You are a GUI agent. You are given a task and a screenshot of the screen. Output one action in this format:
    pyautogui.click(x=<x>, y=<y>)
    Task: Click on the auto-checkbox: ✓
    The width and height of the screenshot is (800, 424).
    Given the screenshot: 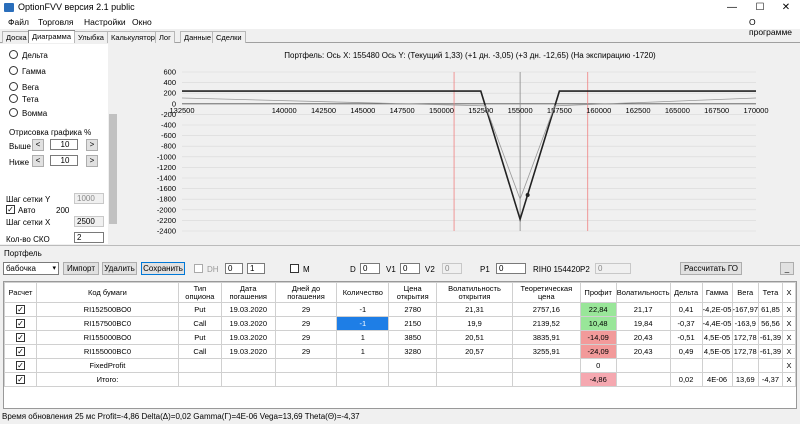 What is the action you would take?
    pyautogui.click(x=10, y=209)
    